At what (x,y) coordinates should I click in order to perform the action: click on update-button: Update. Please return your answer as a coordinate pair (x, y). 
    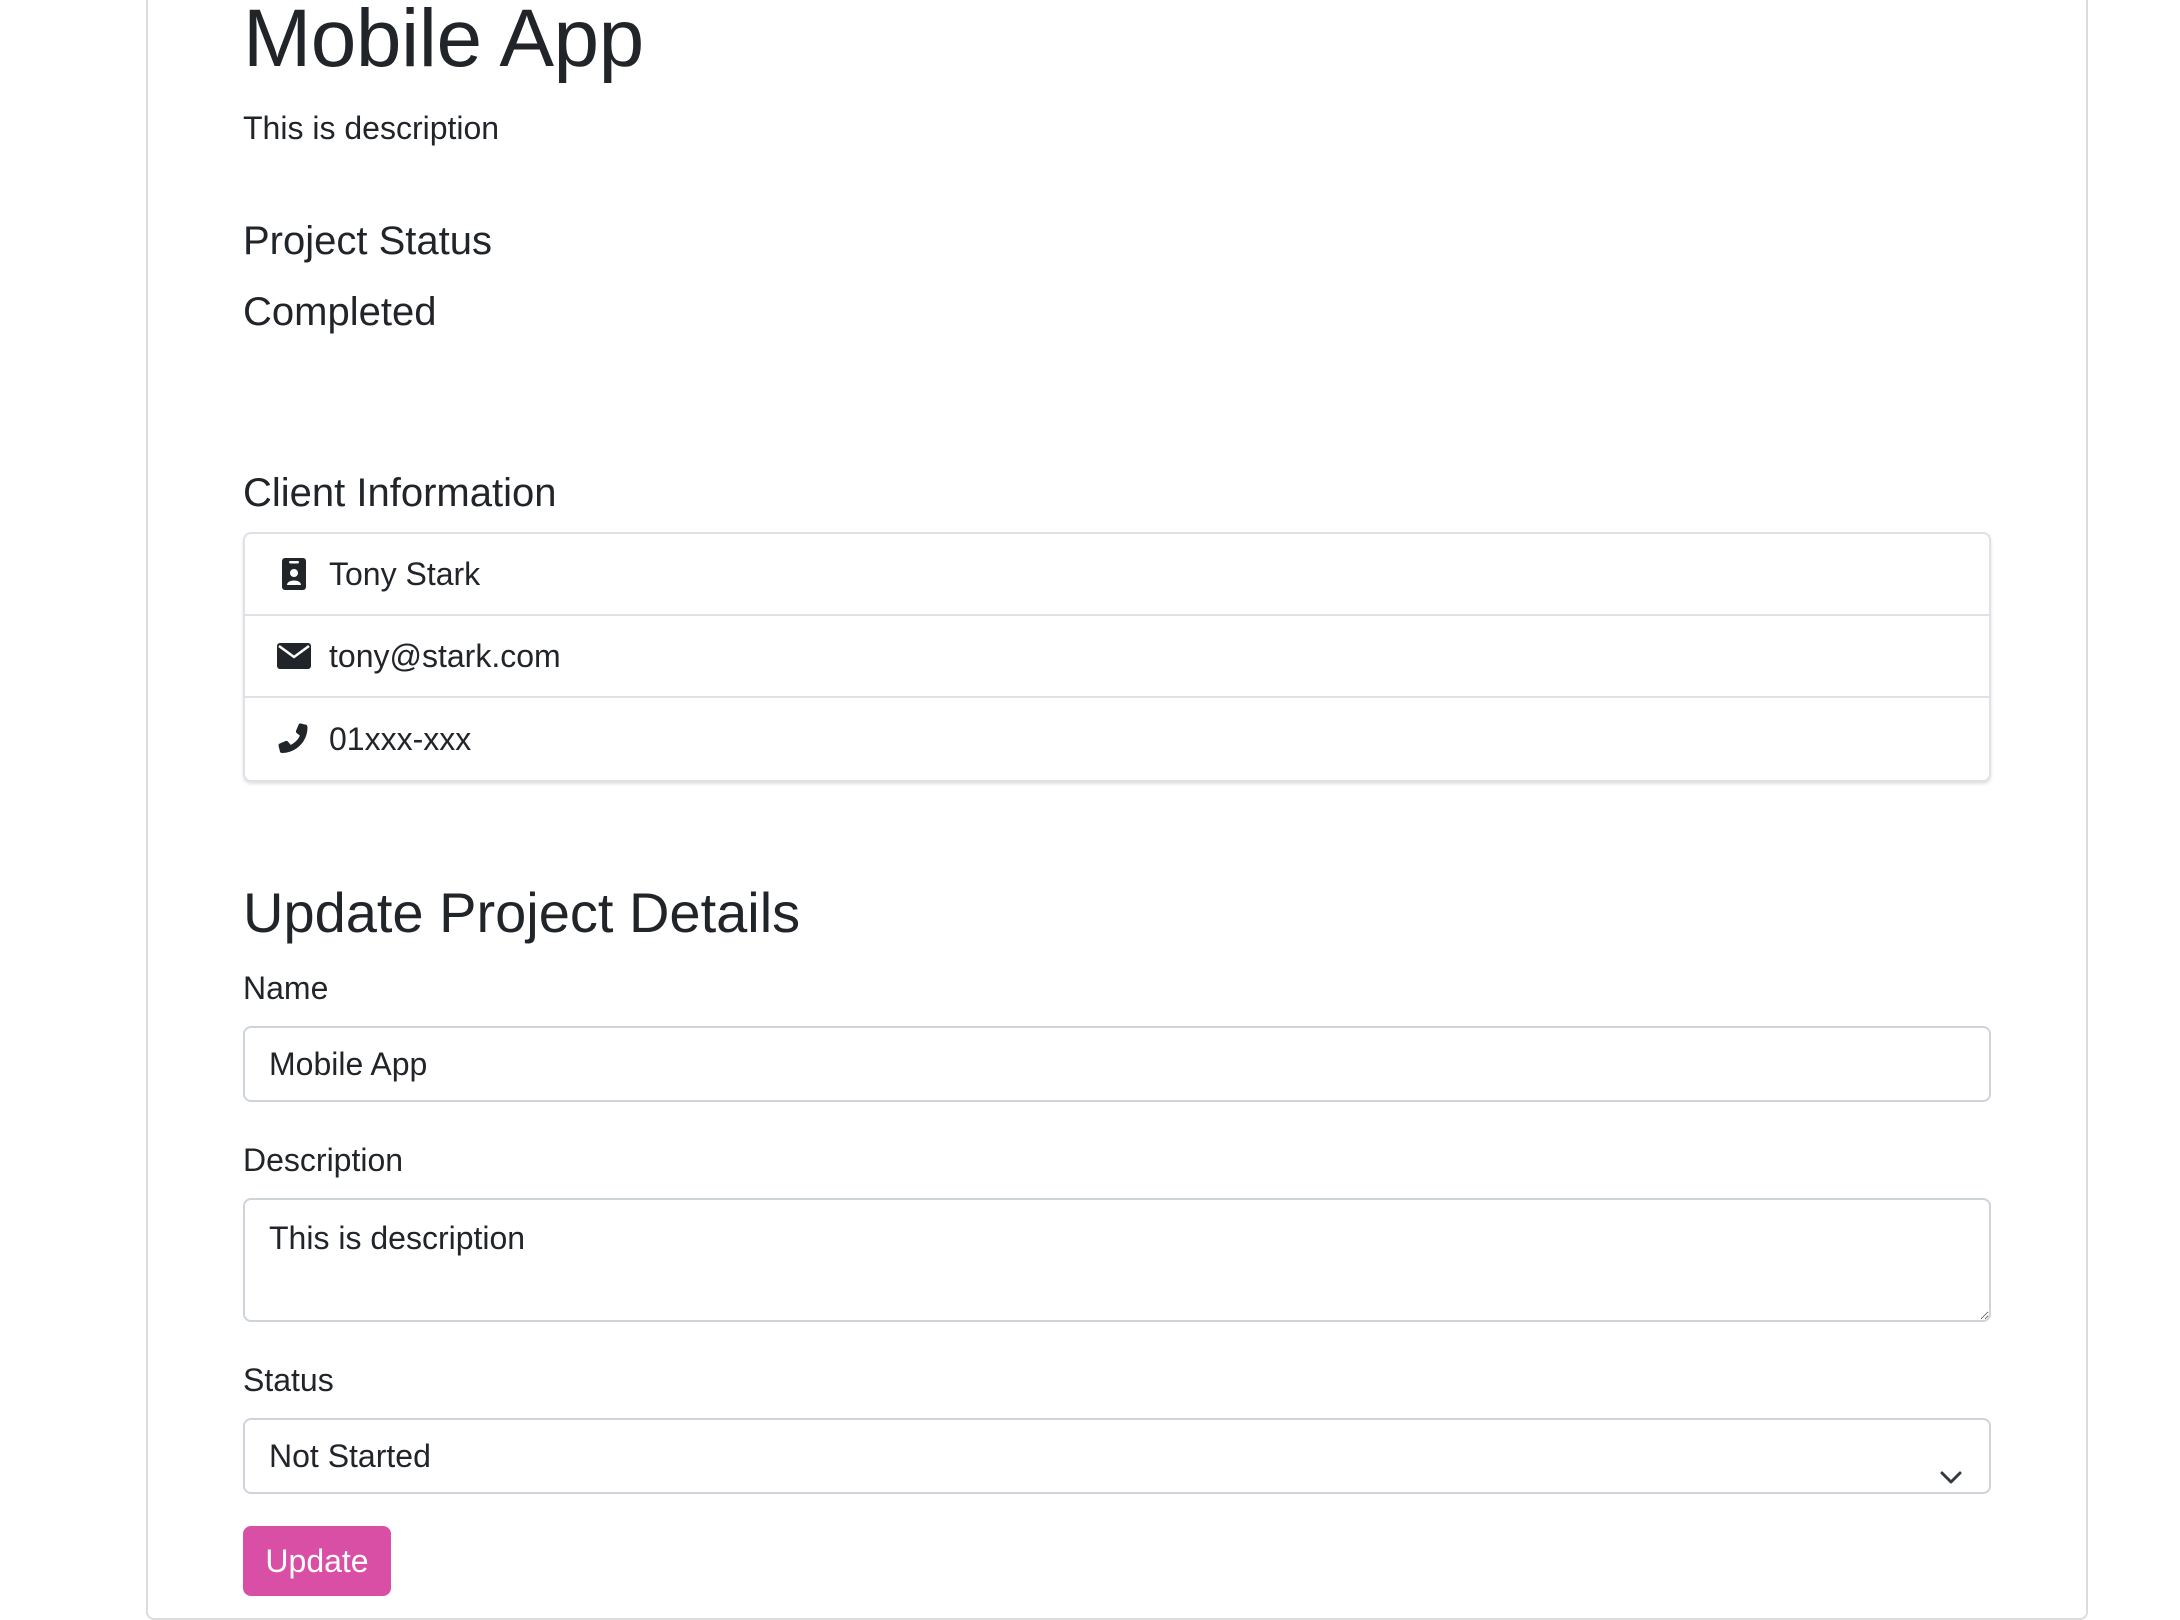
    Looking at the image, I should click on (317, 1561).